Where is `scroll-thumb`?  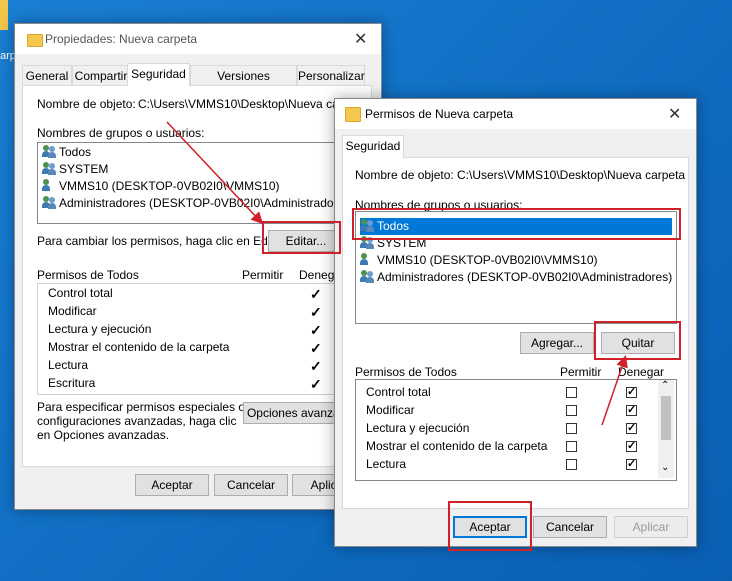
scroll-thumb is located at coordinates (666, 418).